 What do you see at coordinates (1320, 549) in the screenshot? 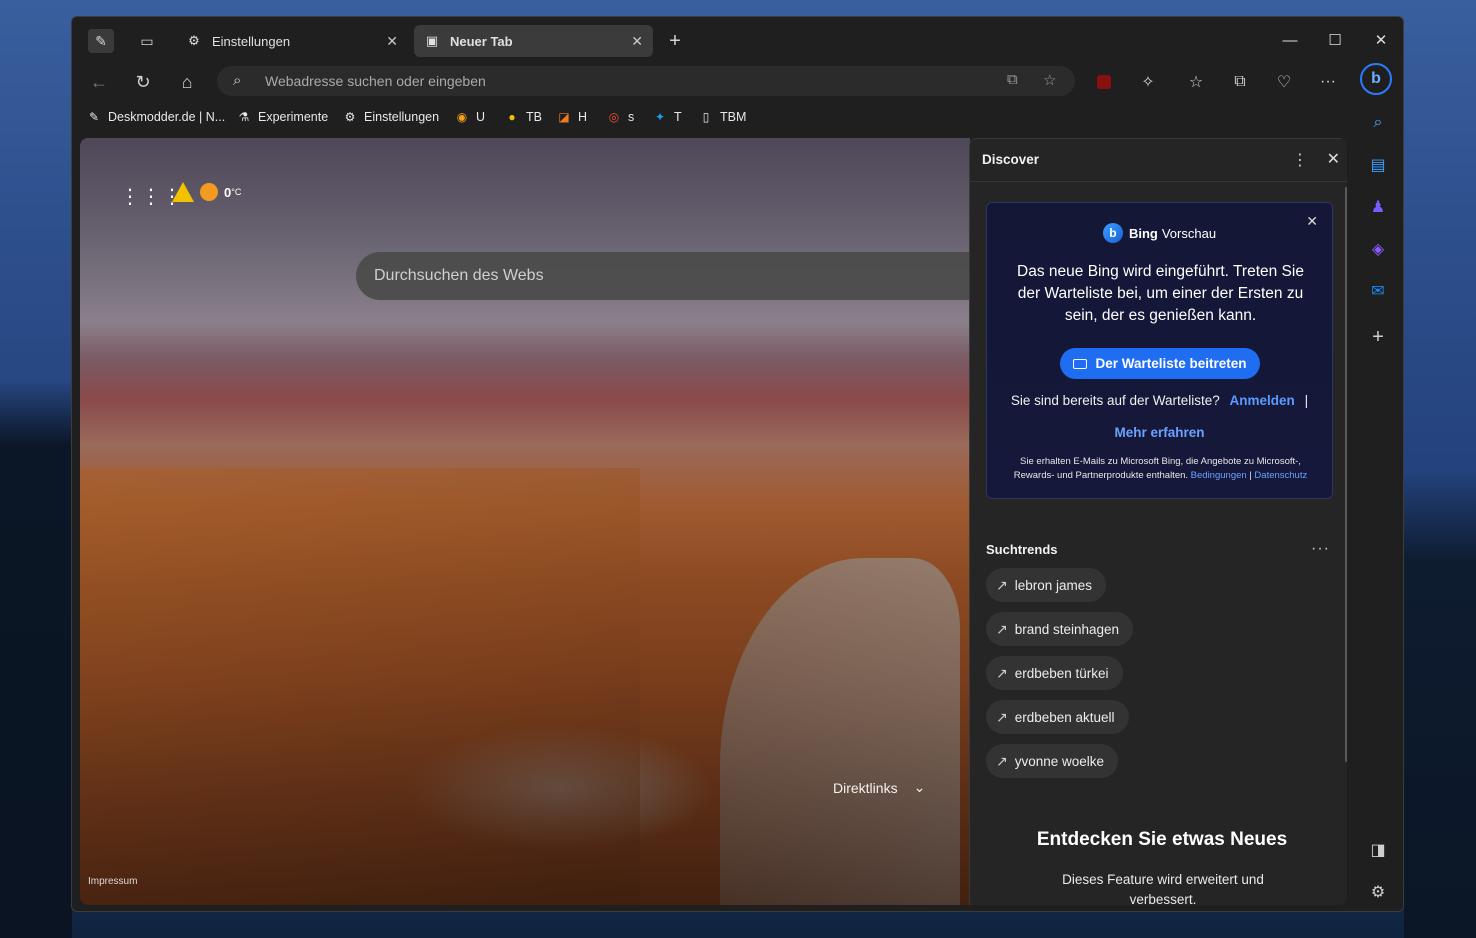
I see `trends-more-icon: ···` at bounding box center [1320, 549].